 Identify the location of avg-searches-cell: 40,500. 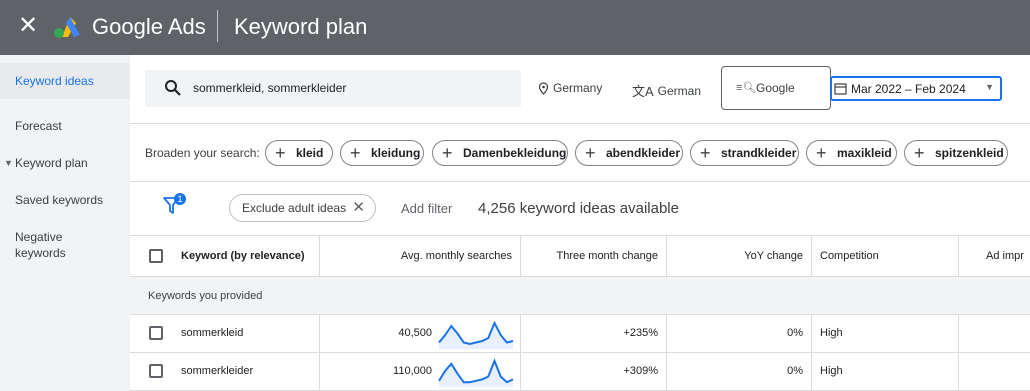
(420, 333).